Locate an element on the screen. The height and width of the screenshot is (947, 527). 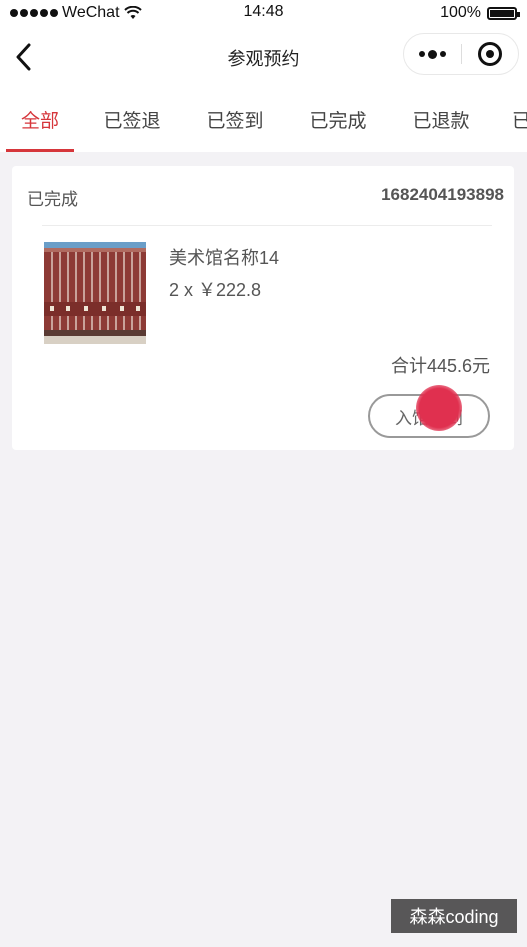
divider is located at coordinates (267, 225).